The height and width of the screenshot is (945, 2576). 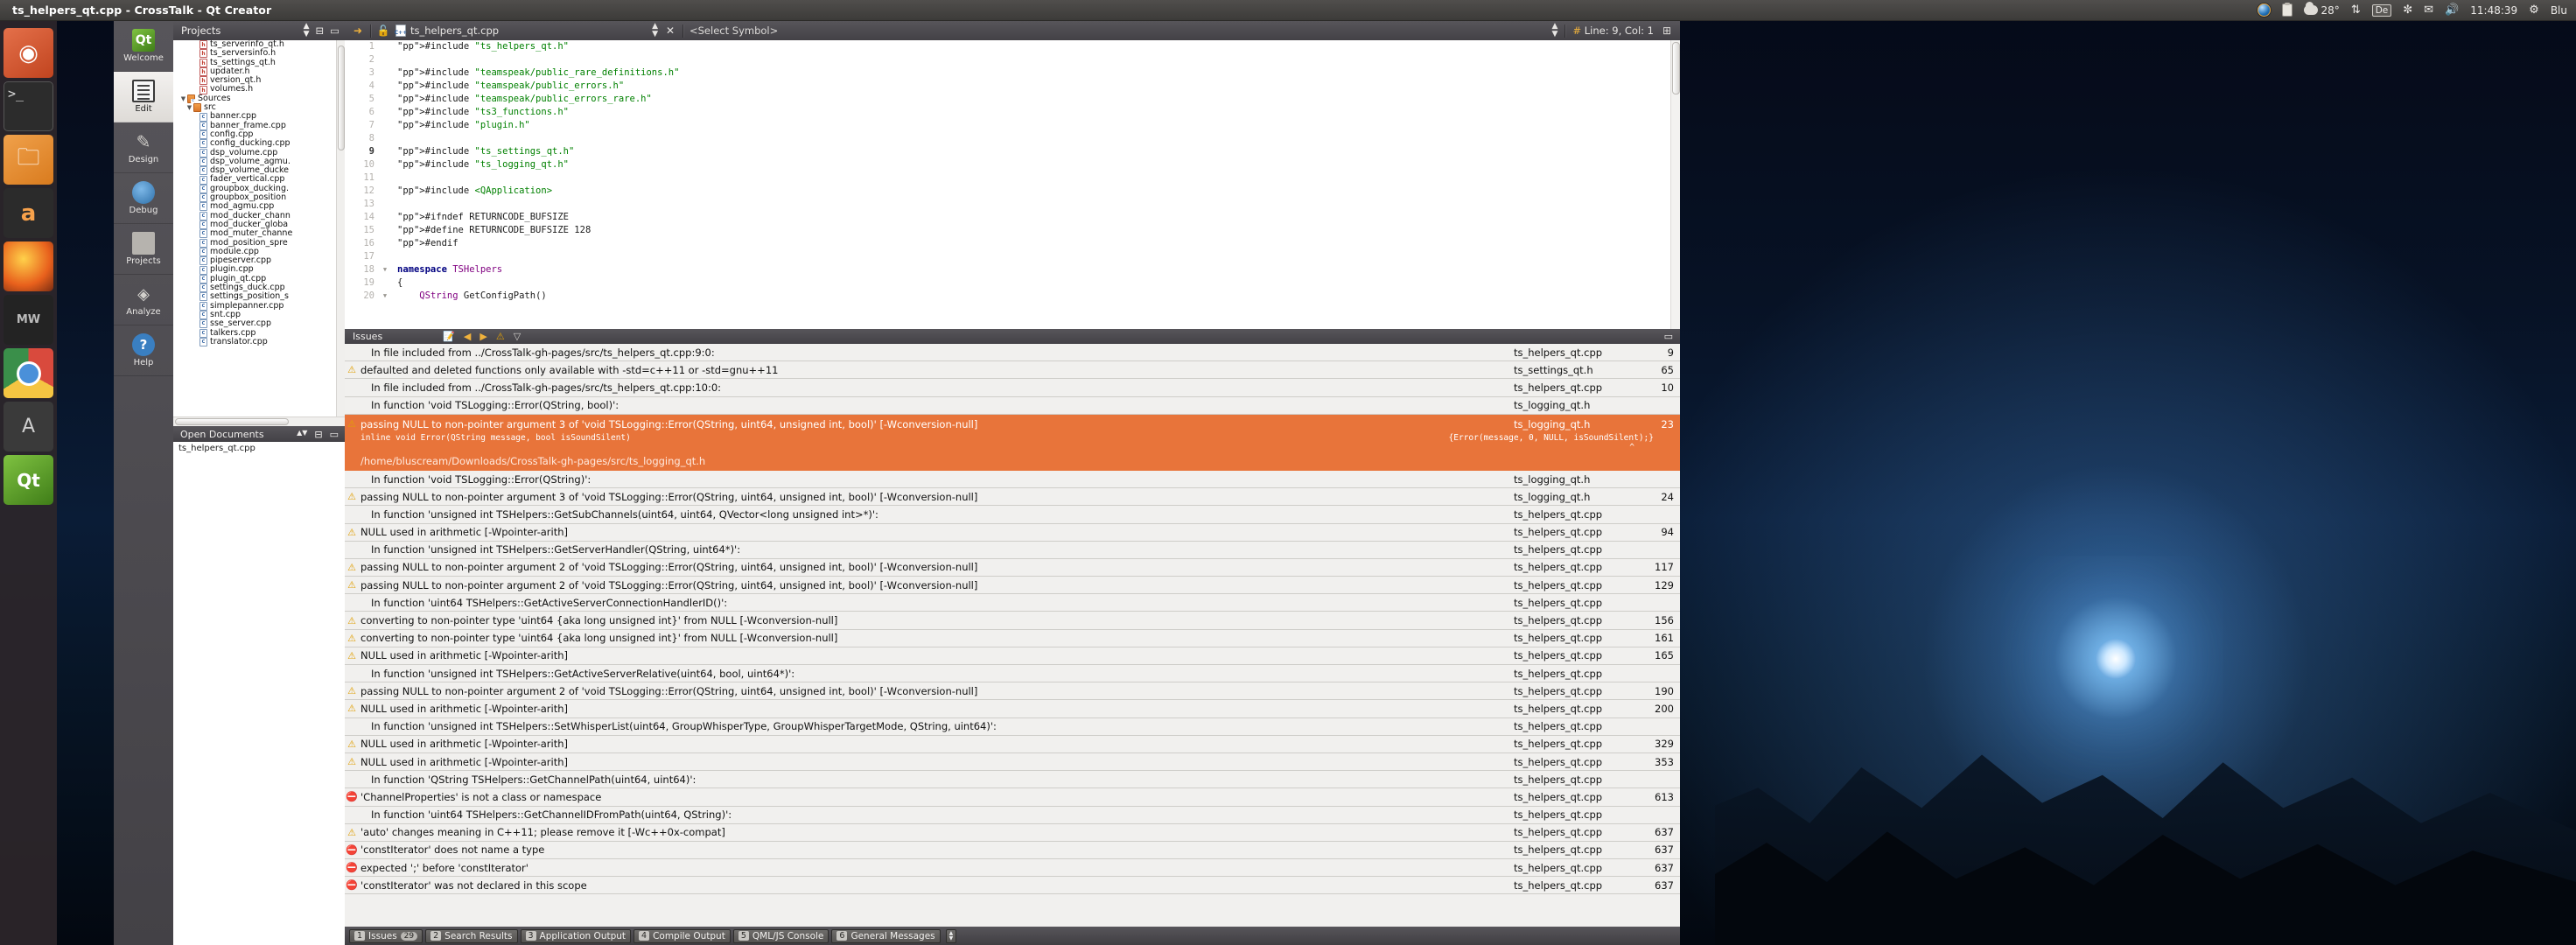 I want to click on close-icon: ✕, so click(x=670, y=30).